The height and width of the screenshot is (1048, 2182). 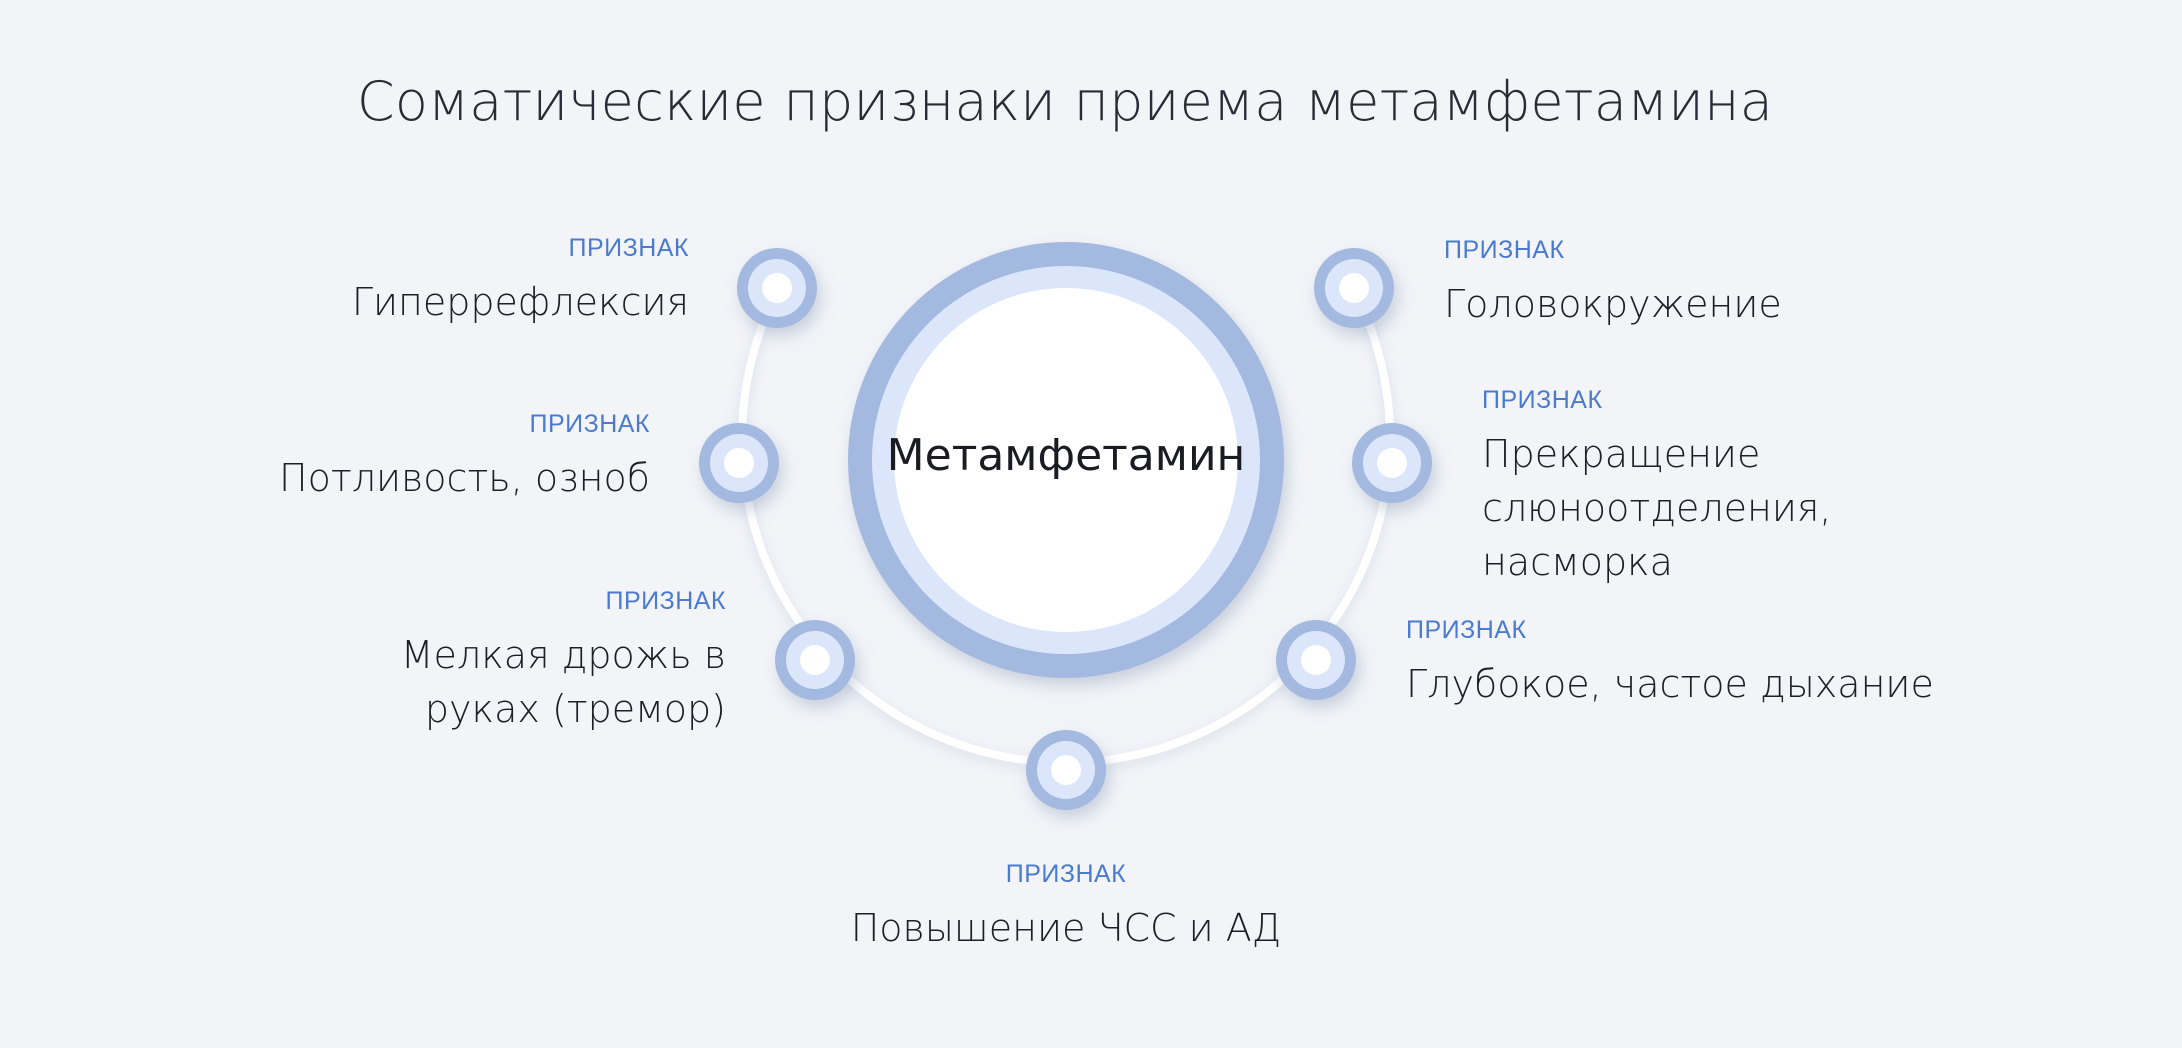 What do you see at coordinates (1066, 928) in the screenshot?
I see `item-label: Повышение ЧСС и АД` at bounding box center [1066, 928].